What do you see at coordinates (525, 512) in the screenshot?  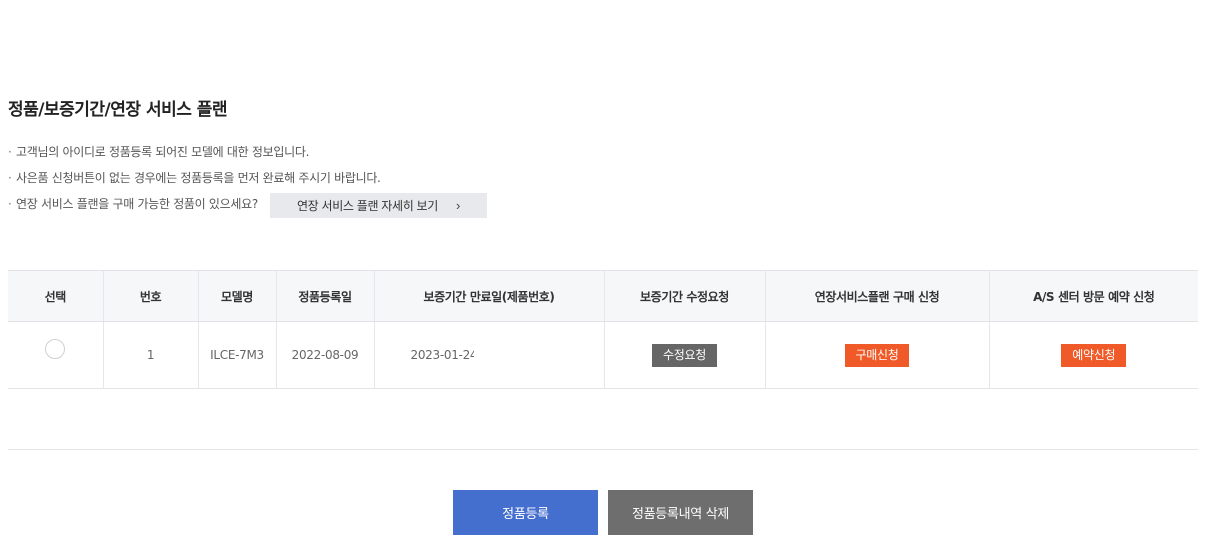 I see `register-product-button: 정품등록` at bounding box center [525, 512].